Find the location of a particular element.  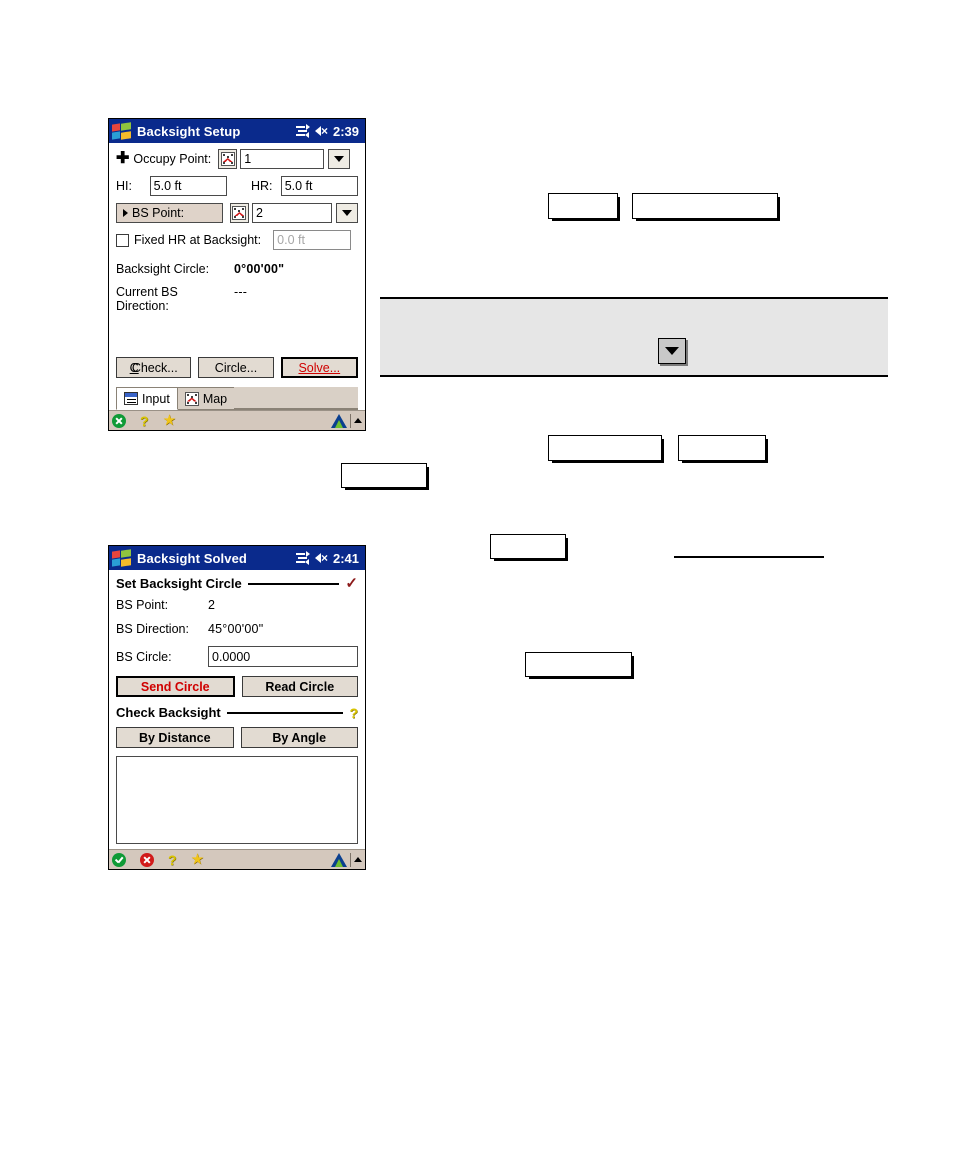

read-circle-button-label: Read Circle is located at coordinates (300, 686).